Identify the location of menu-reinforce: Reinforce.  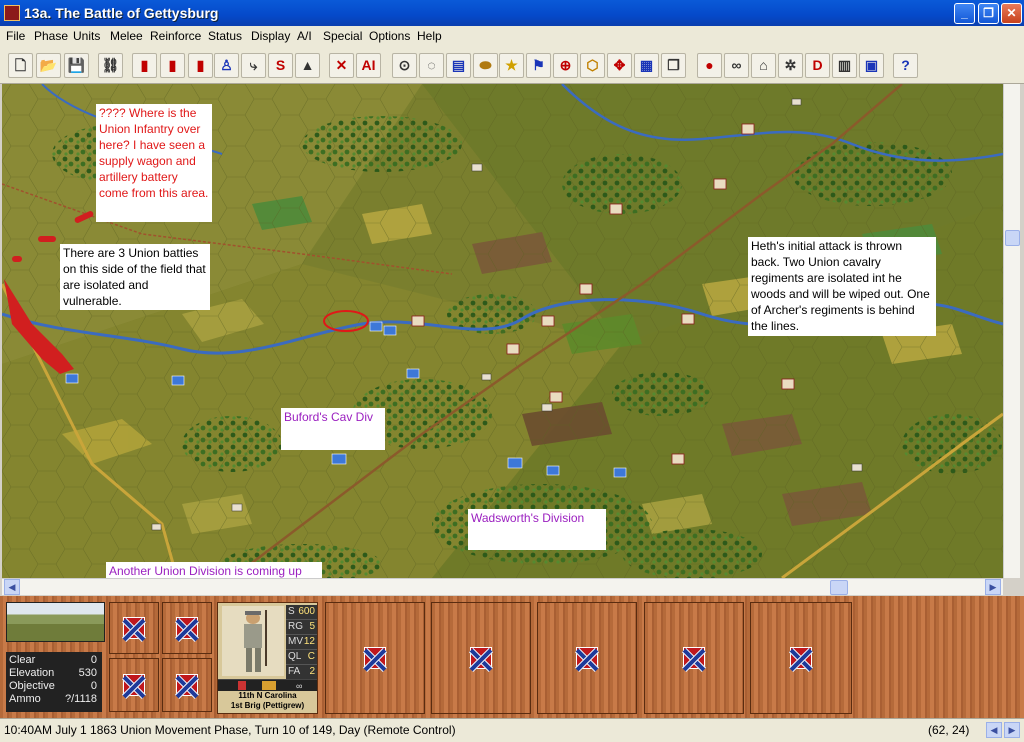
(175, 36).